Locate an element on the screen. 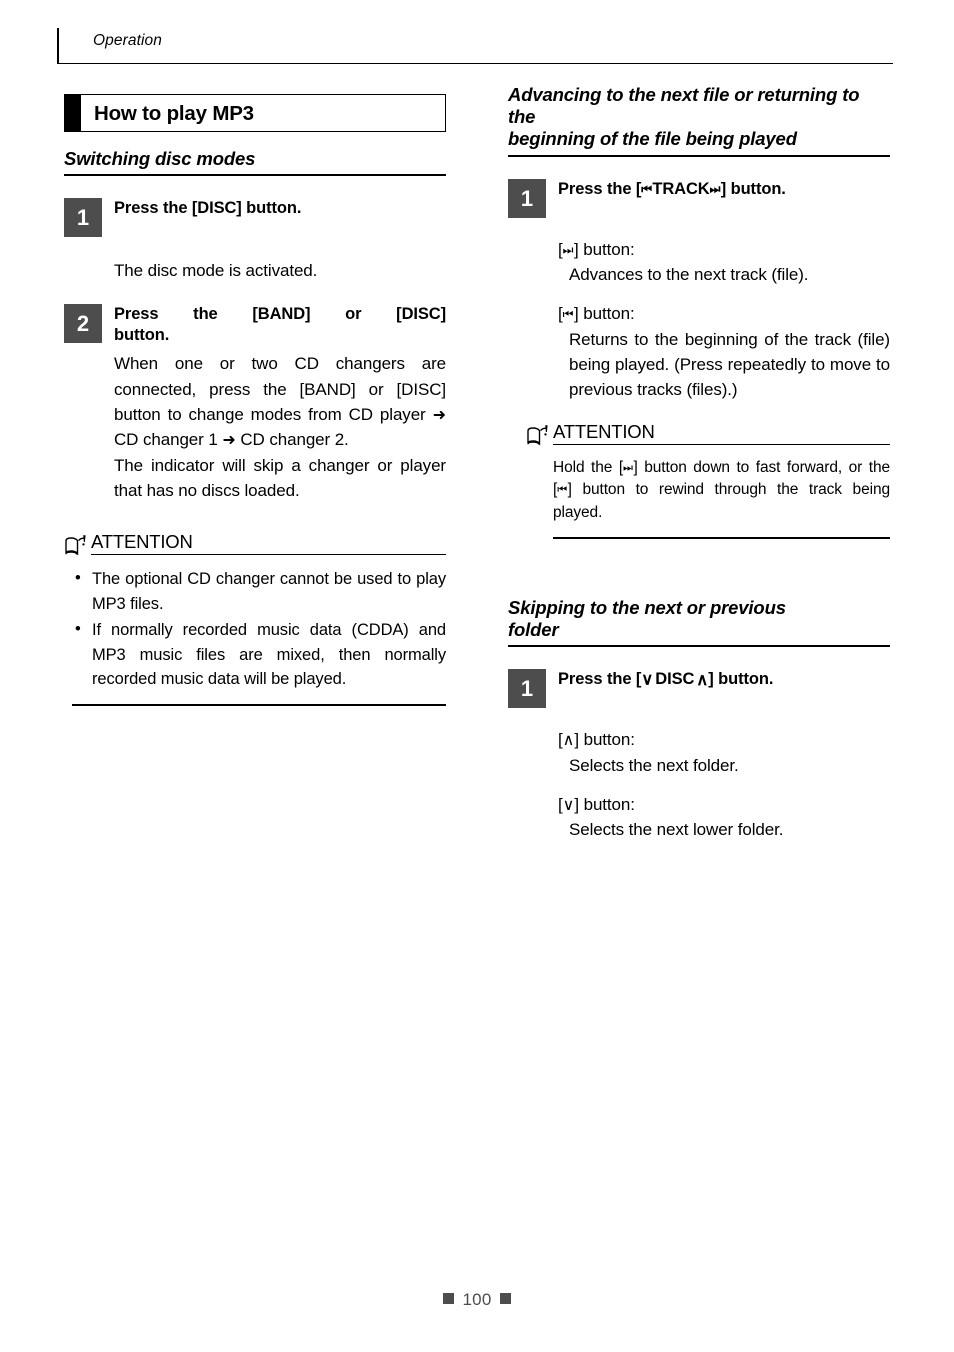 Image resolution: width=954 pixels, height=1352 pixels. page-footer: 100 is located at coordinates (477, 1300).